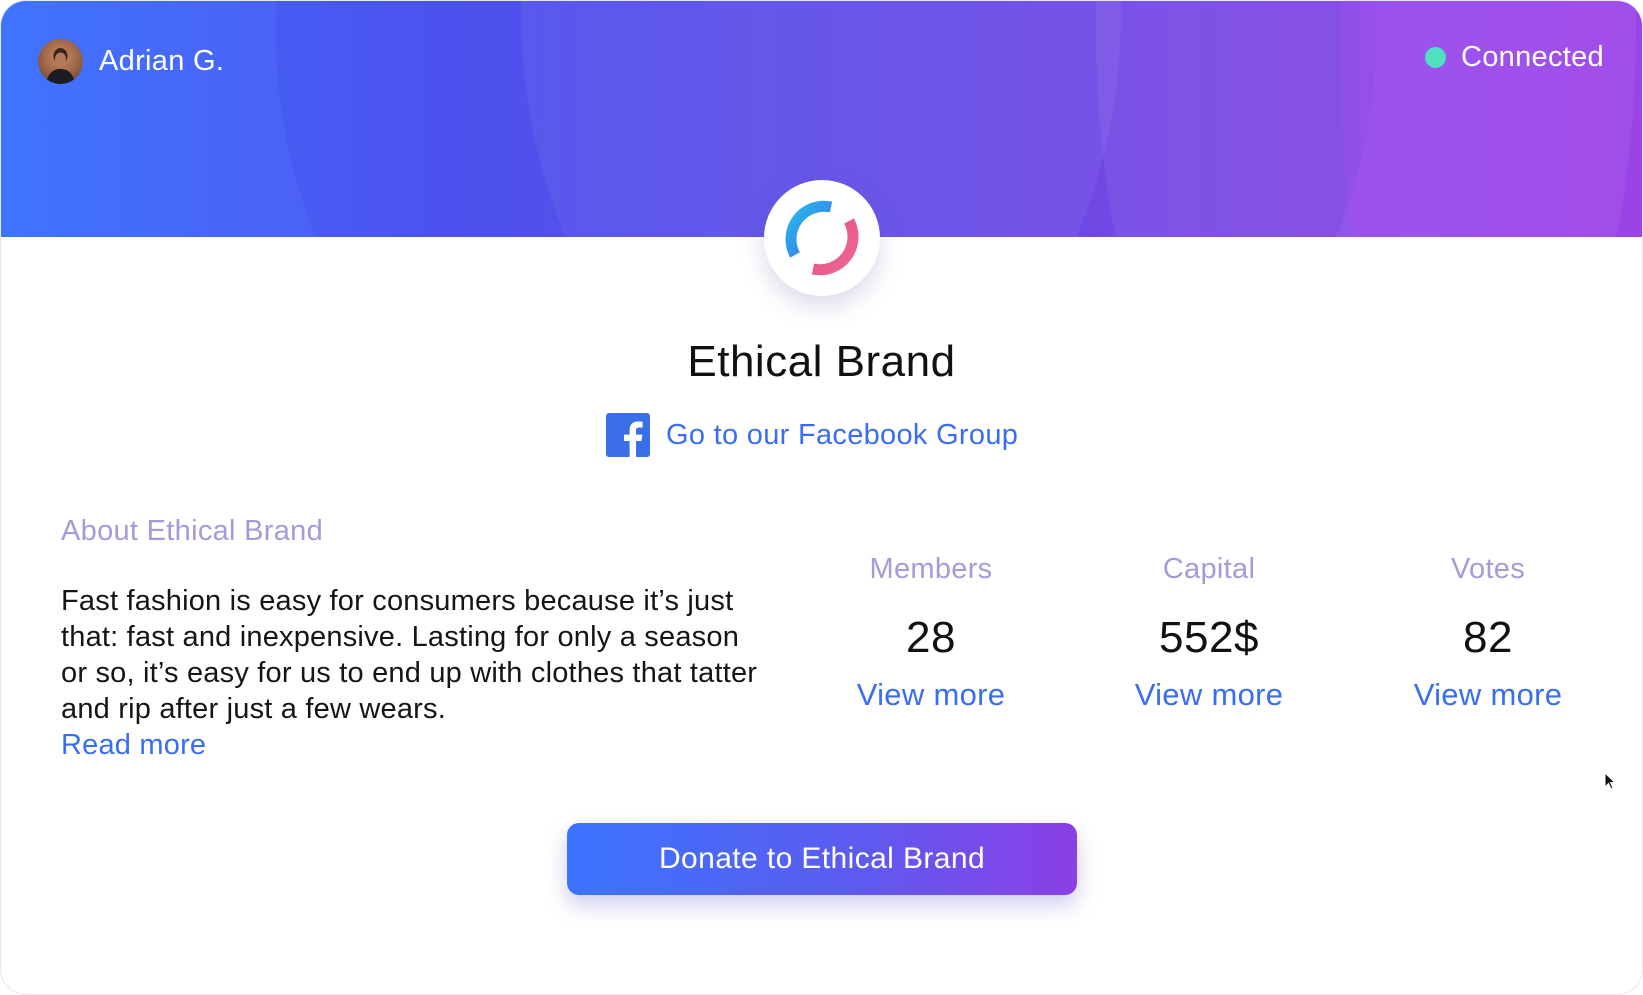 The height and width of the screenshot is (995, 1643). I want to click on facebook-group-link: Go to our Facebook Group, so click(812, 435).